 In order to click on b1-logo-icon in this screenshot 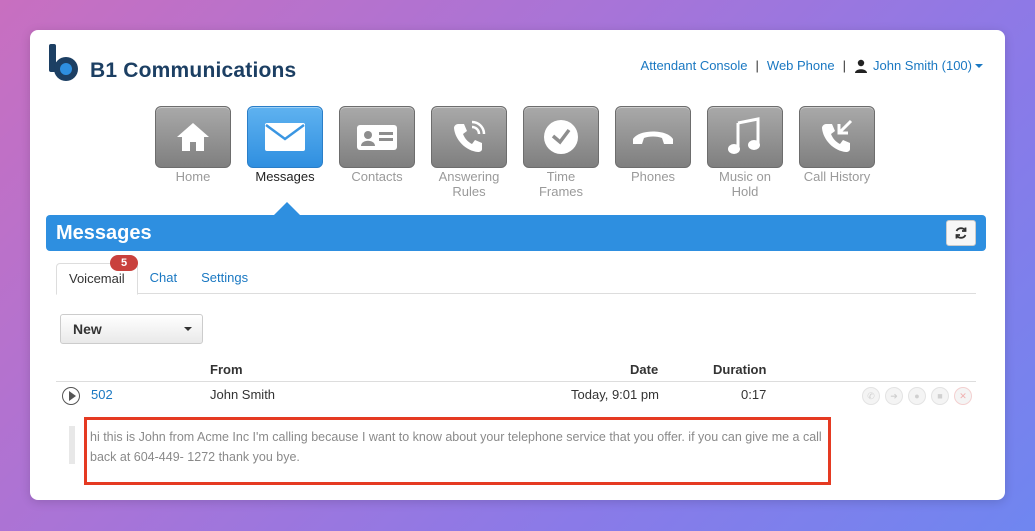, I will do `click(64, 64)`.